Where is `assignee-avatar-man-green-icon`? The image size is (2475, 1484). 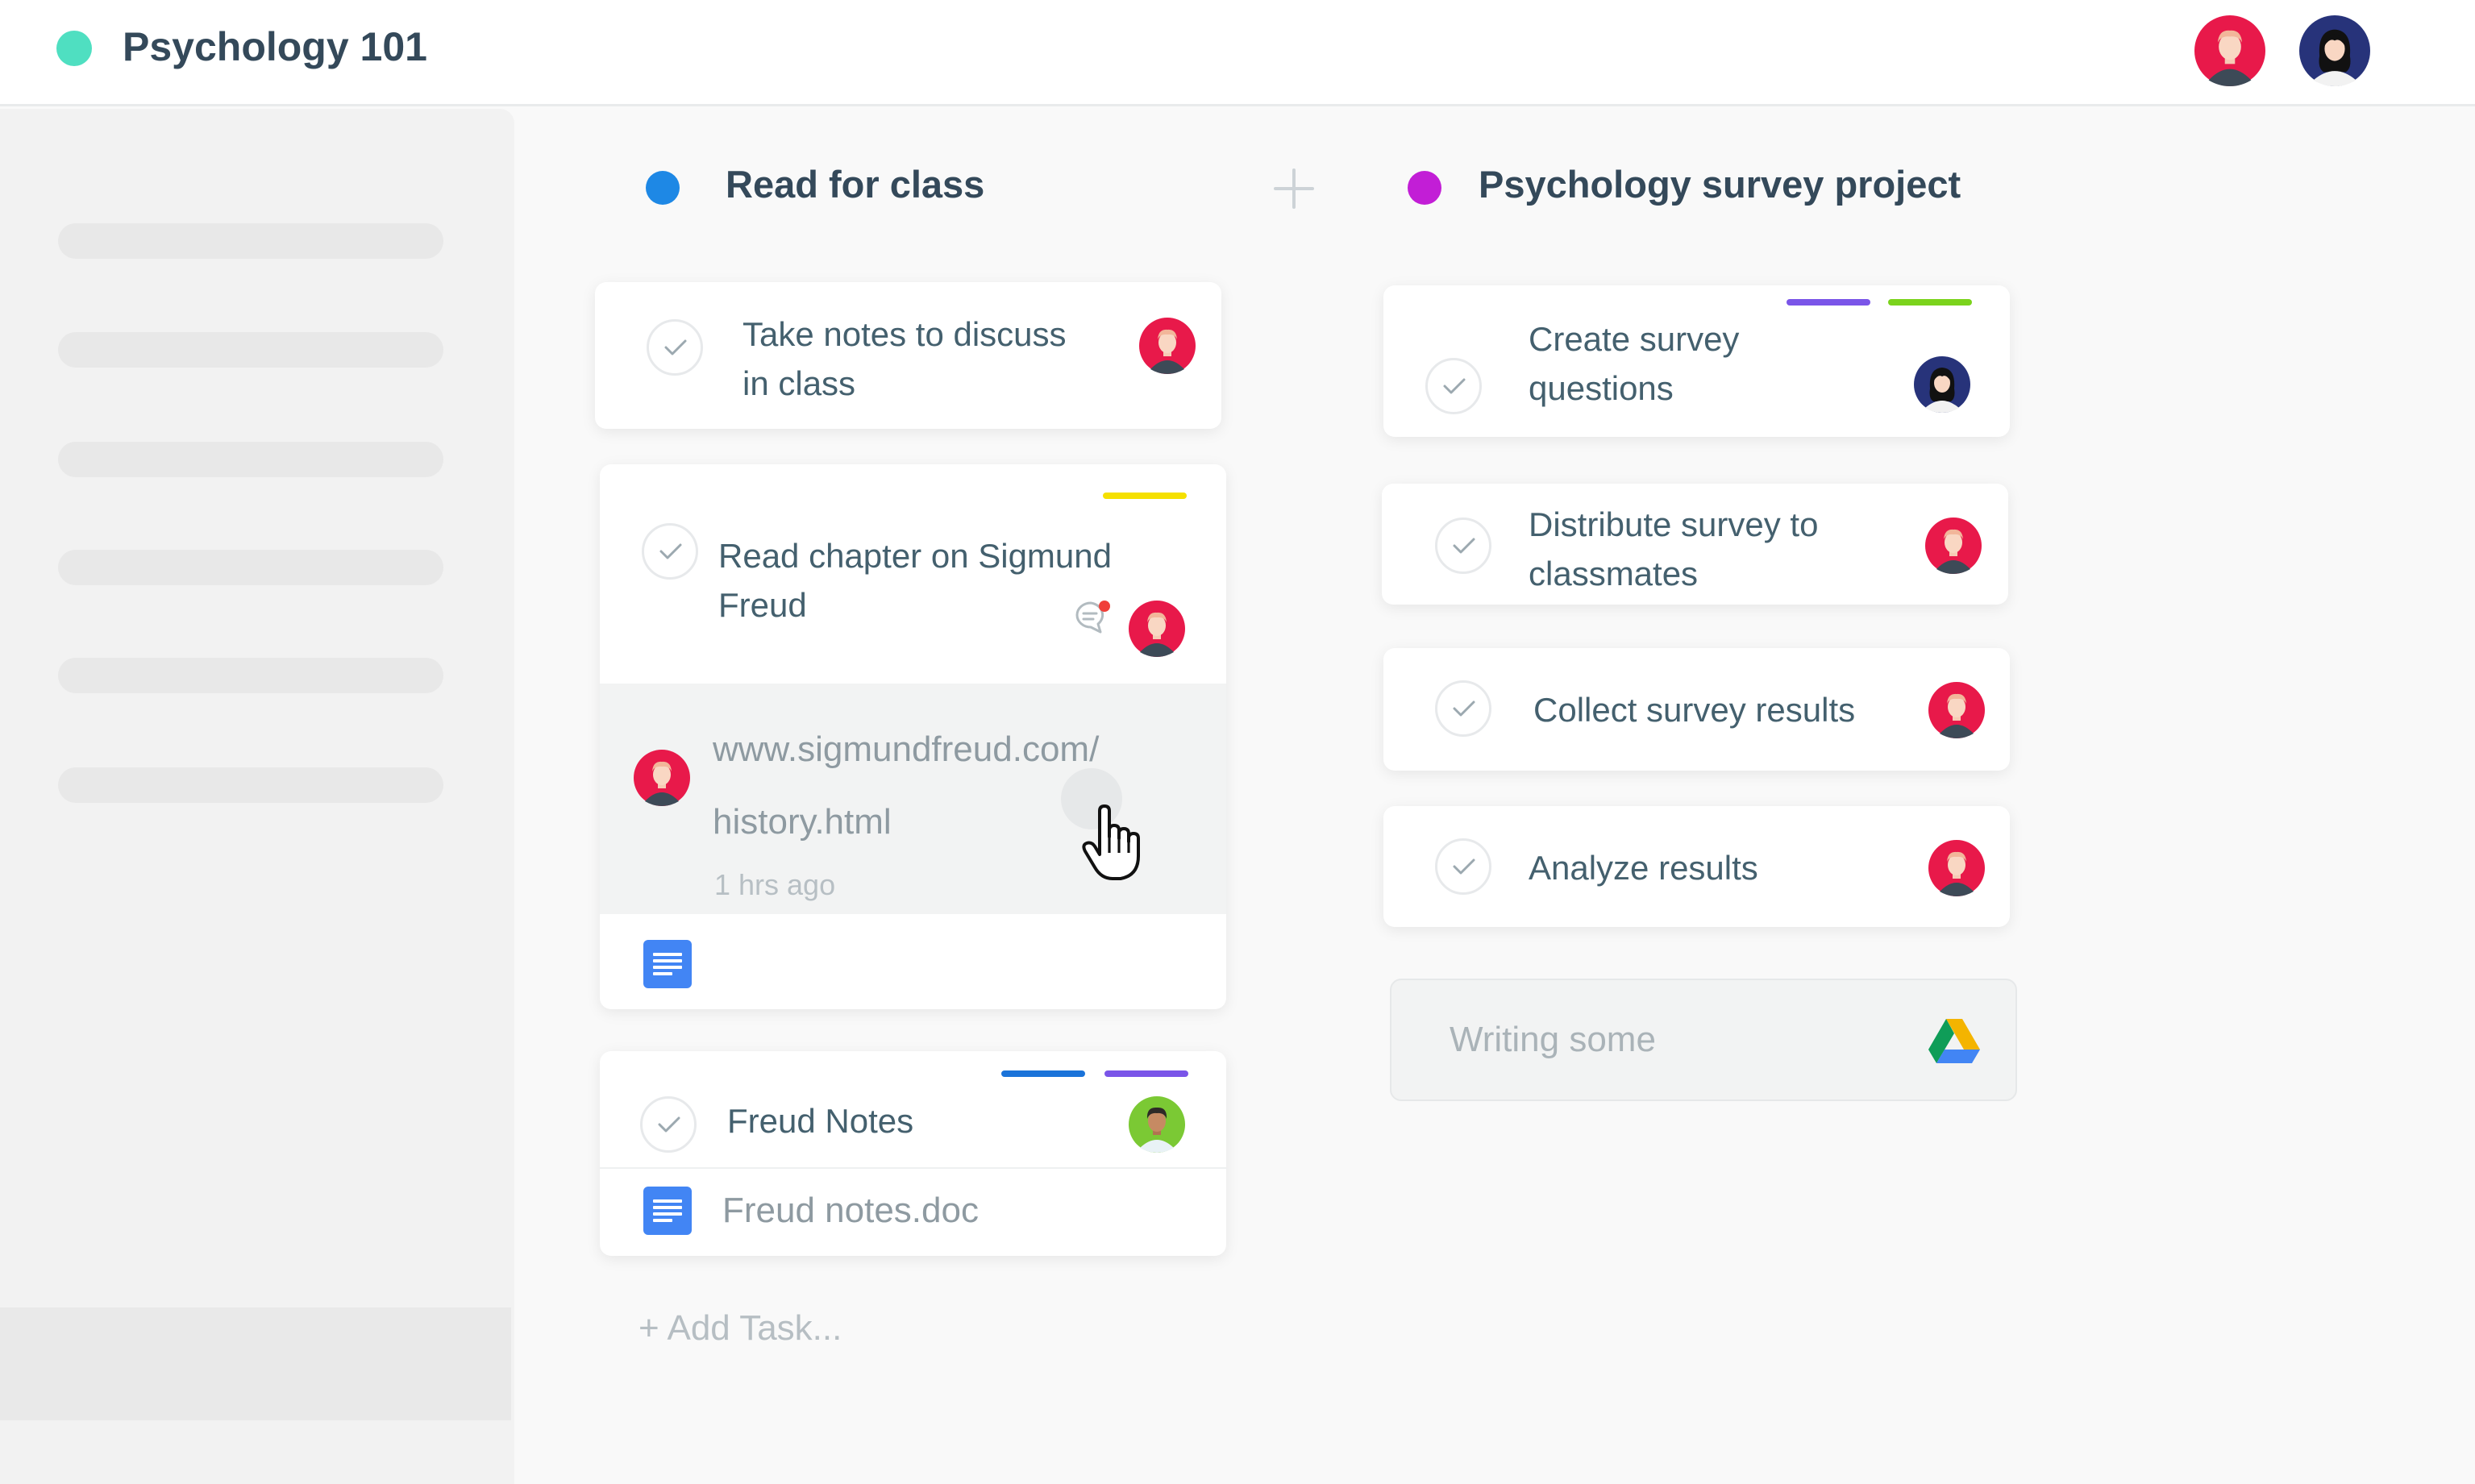 assignee-avatar-man-green-icon is located at coordinates (1157, 1124).